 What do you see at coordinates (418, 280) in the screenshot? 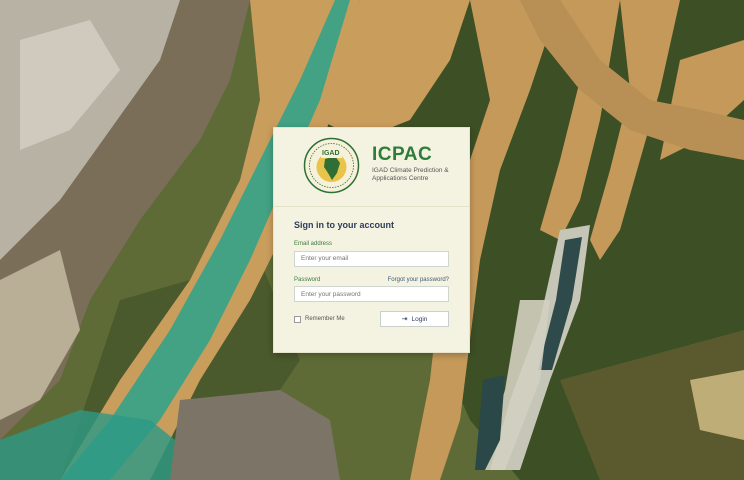
I see `forgot-password-link: Forgot your password?` at bounding box center [418, 280].